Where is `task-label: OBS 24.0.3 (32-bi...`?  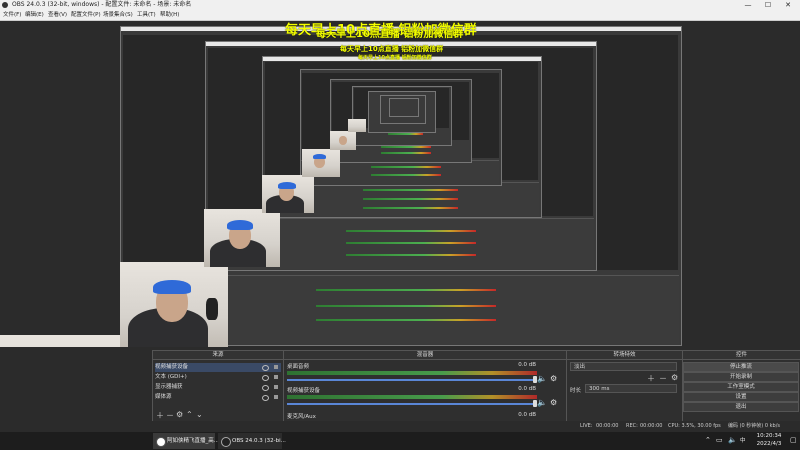
task-label: OBS 24.0.3 (32-bi... is located at coordinates (259, 441).